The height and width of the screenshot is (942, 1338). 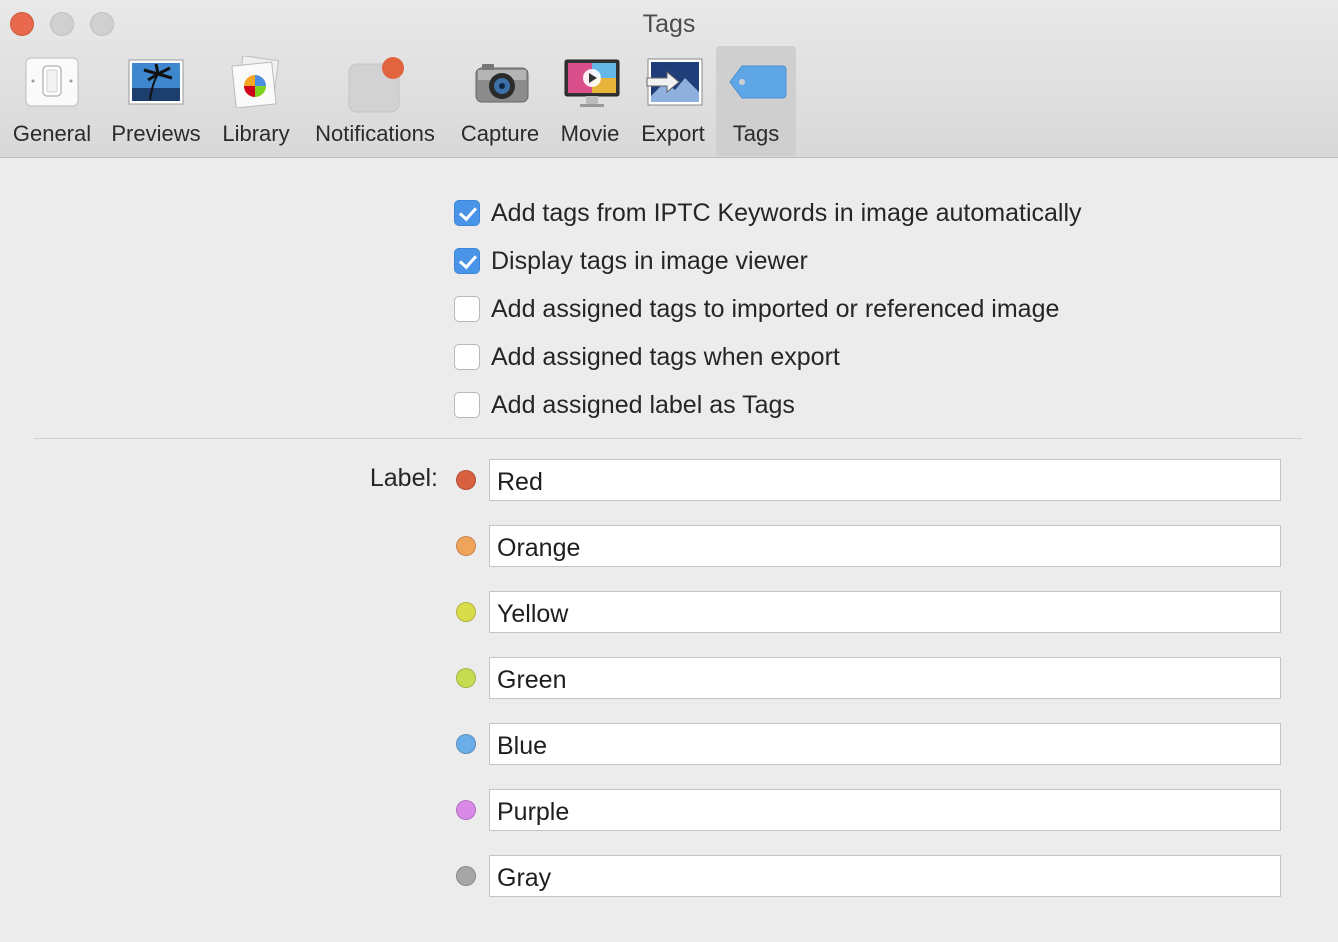 What do you see at coordinates (591, 82) in the screenshot?
I see `movie-monitor-icon` at bounding box center [591, 82].